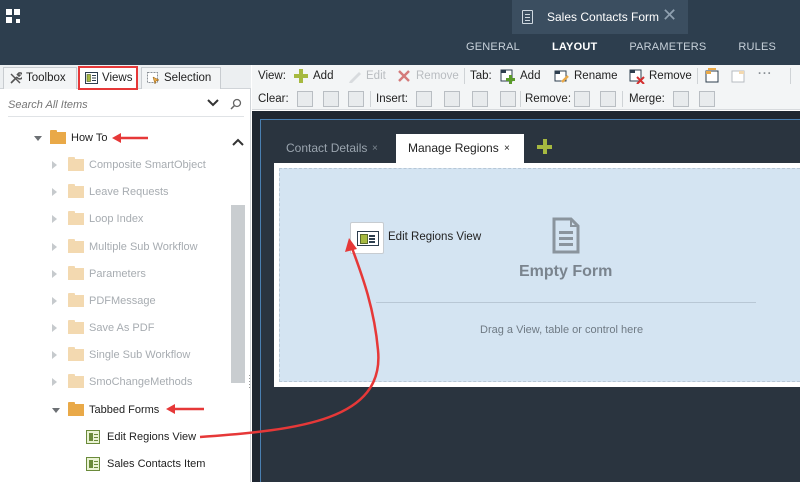 The width and height of the screenshot is (800, 482). Describe the element at coordinates (367, 238) in the screenshot. I see `placed-view-icon` at that location.